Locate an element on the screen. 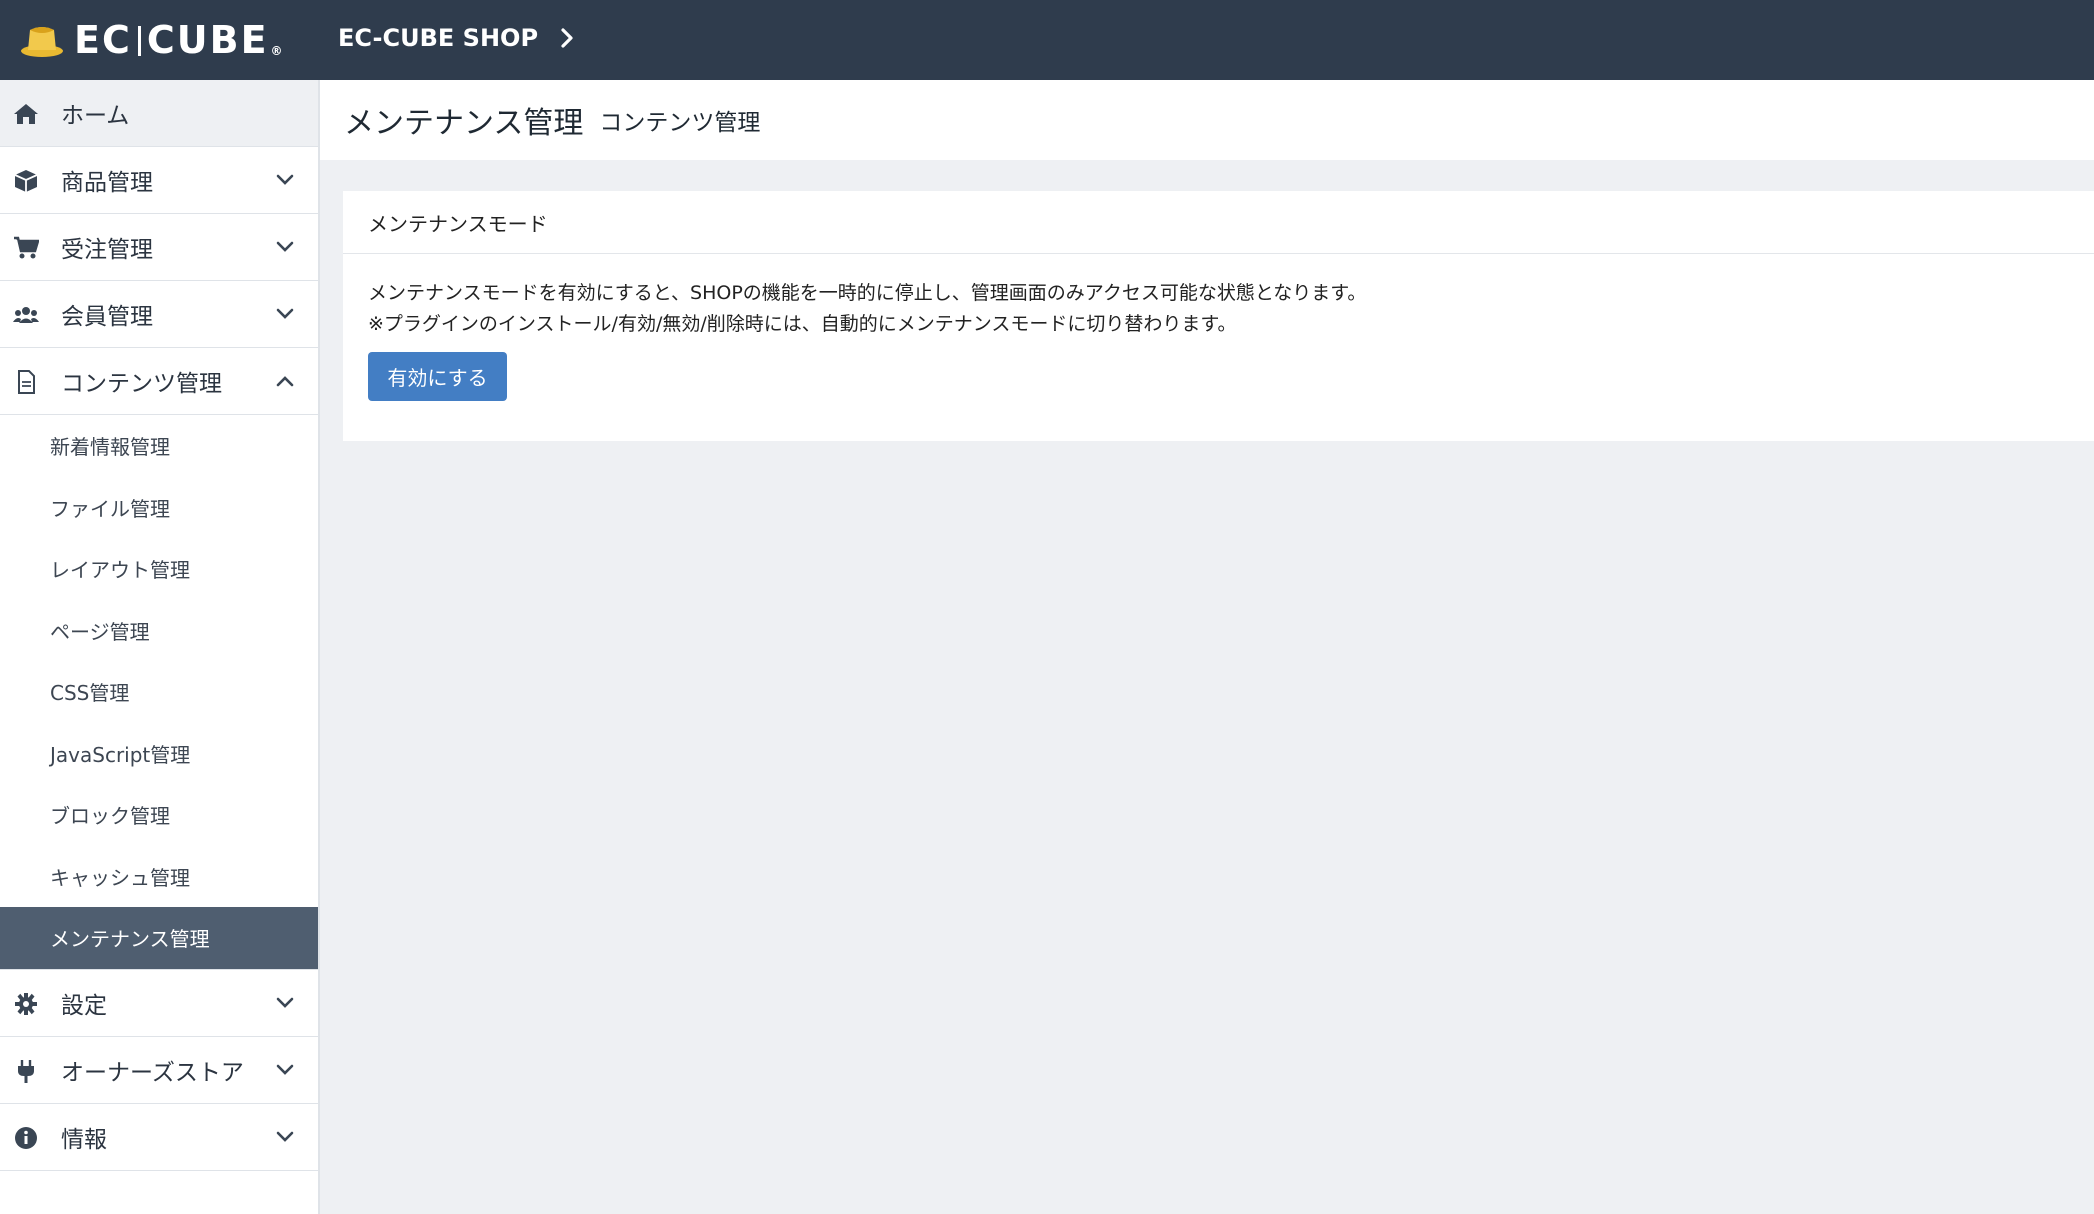 Image resolution: width=2094 pixels, height=1214 pixels. plug-icon is located at coordinates (26, 1071).